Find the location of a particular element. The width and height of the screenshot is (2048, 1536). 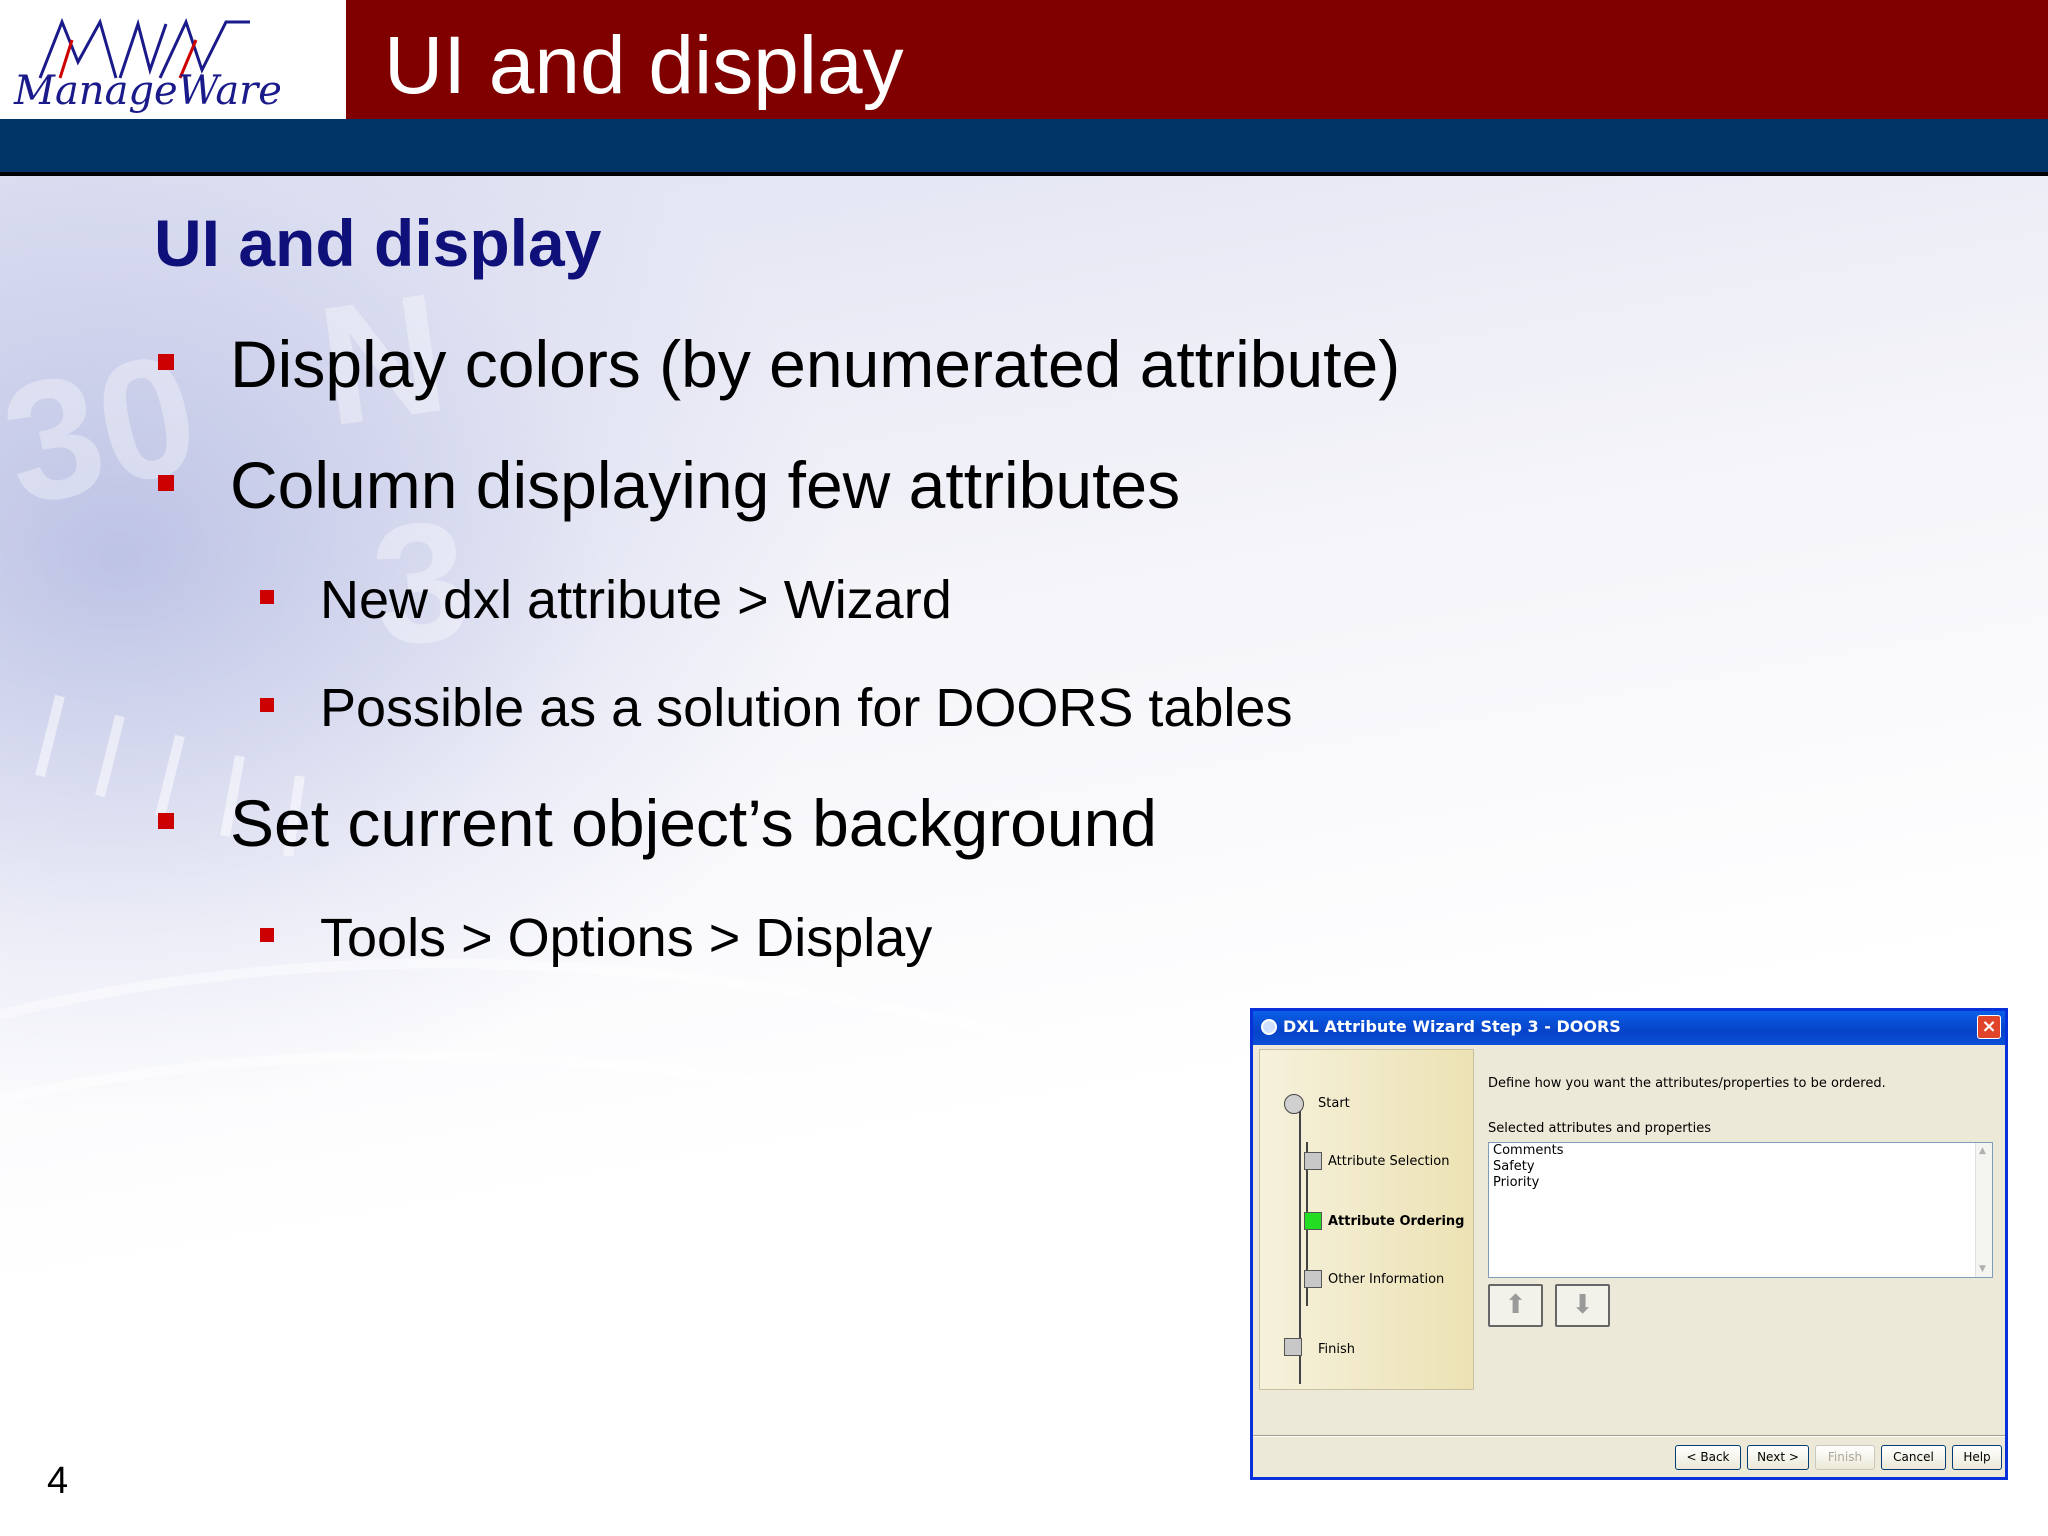

bullet-column-attributes: Column displaying few attributes is located at coordinates (669, 485).